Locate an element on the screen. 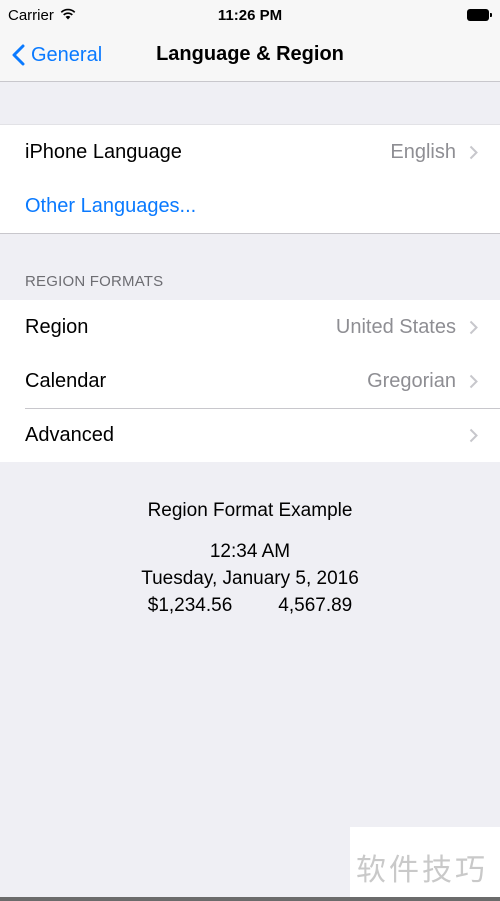 This screenshot has width=500, height=901. example-title: Region Format Example is located at coordinates (250, 510).